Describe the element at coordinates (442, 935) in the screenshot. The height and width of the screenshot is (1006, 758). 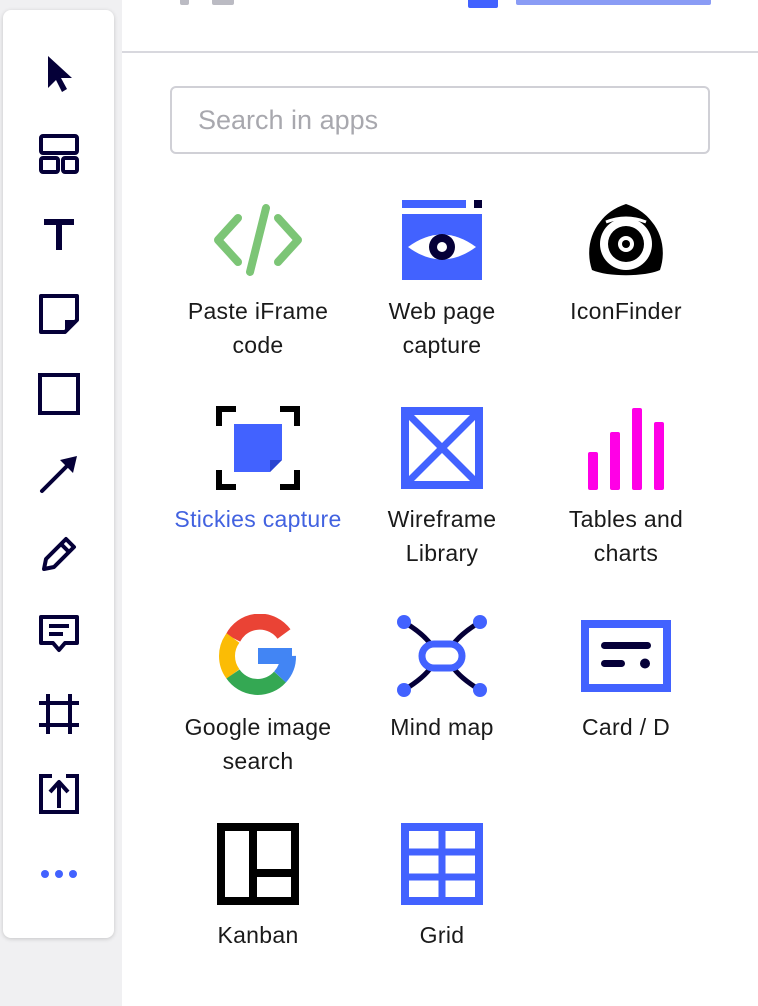
I see `app-label: Grid` at that location.